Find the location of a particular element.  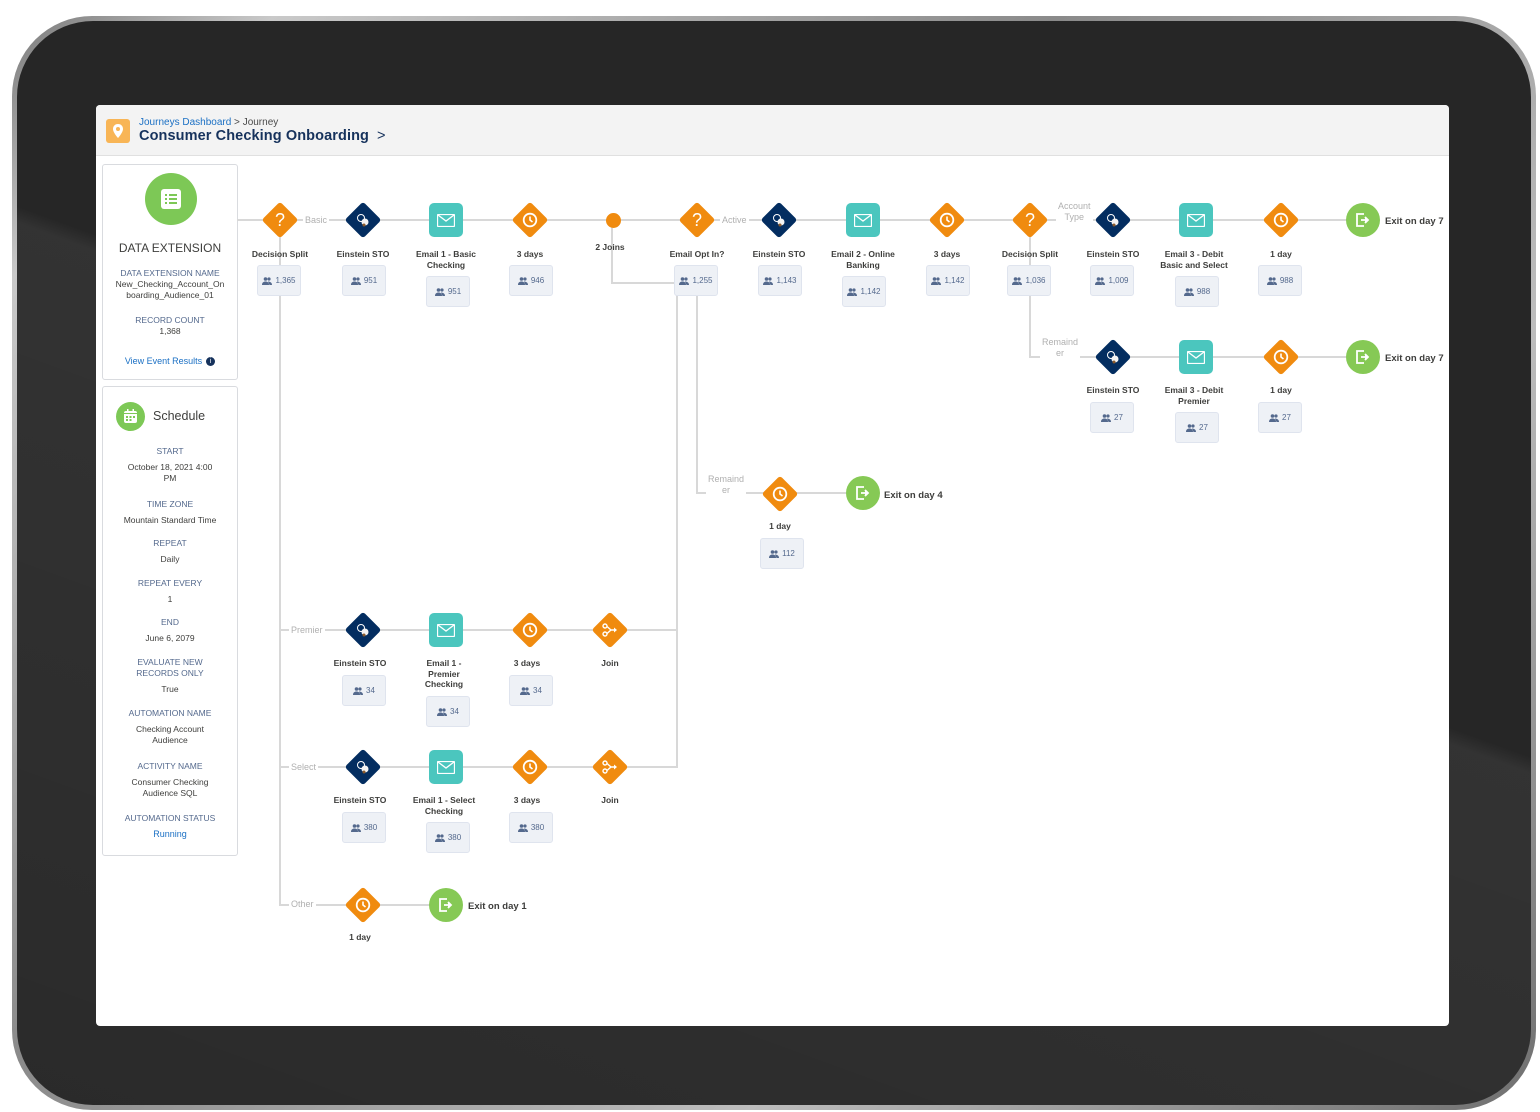

count-badge: 1,036 is located at coordinates (1029, 280).